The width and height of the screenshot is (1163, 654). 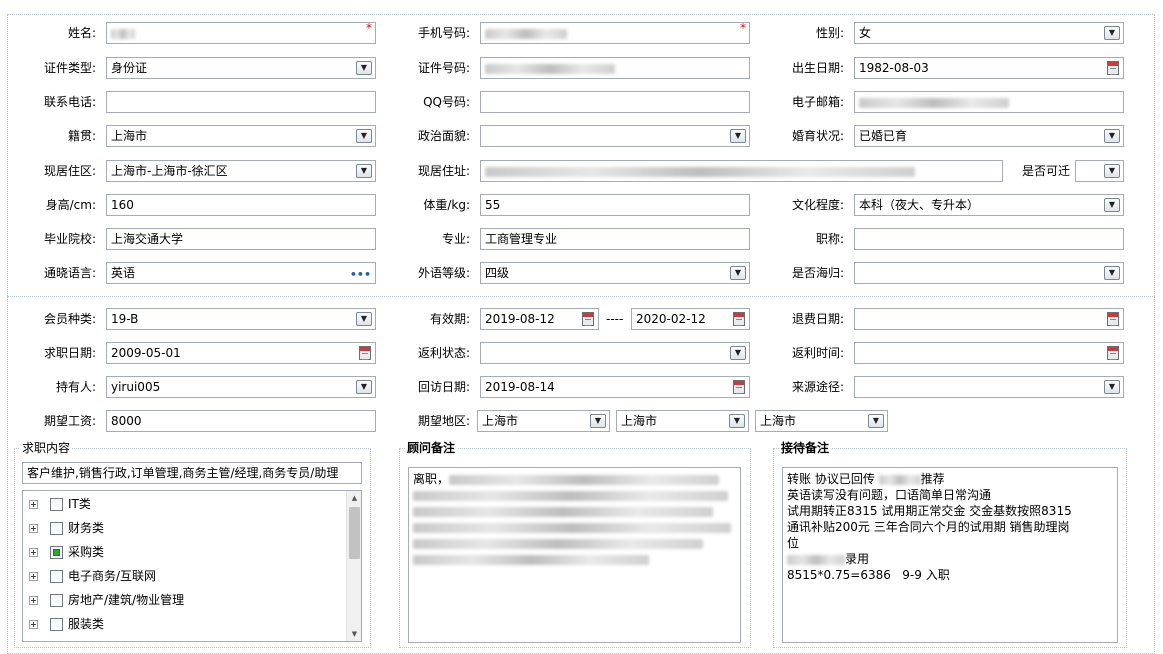 What do you see at coordinates (989, 136) in the screenshot?
I see `marital-select: 已婚已育 ▼` at bounding box center [989, 136].